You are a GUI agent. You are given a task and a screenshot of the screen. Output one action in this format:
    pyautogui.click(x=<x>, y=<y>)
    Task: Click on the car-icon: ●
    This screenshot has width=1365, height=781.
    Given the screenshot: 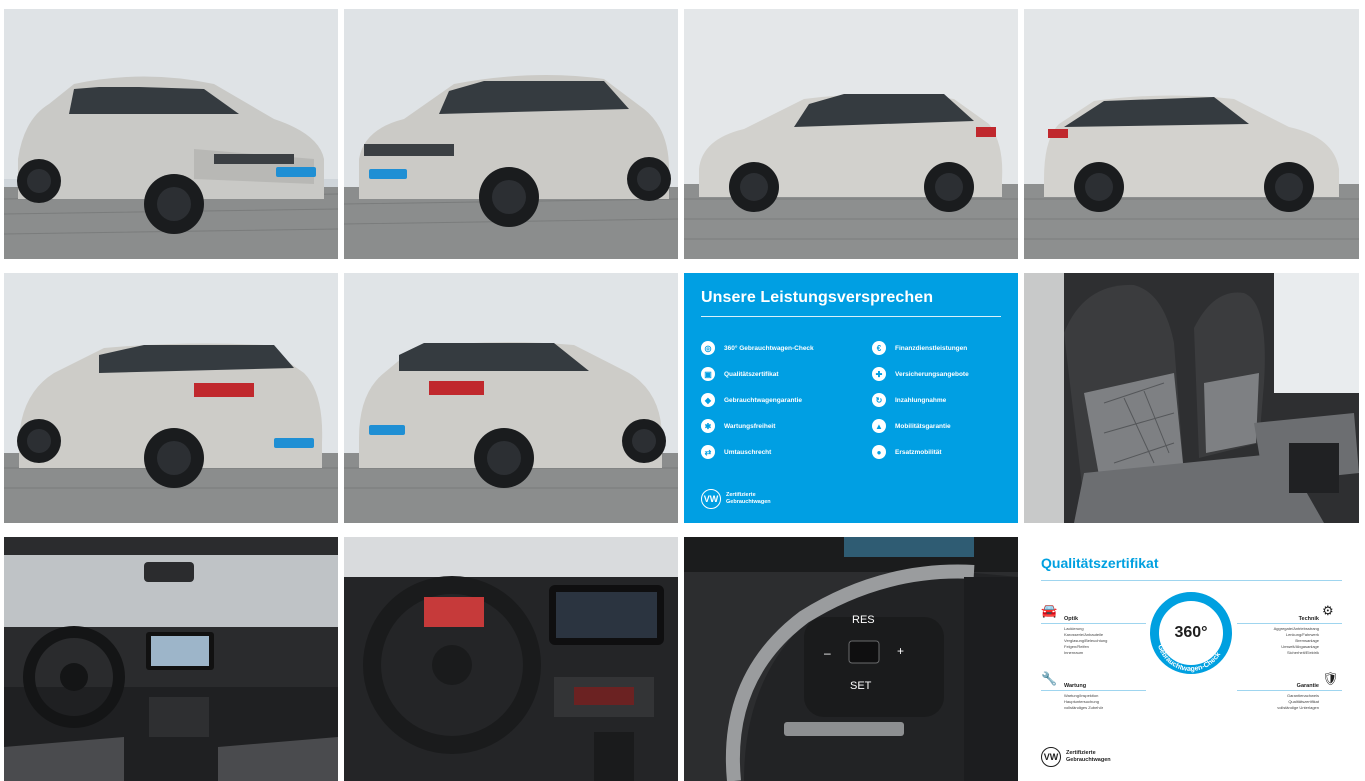 What is the action you would take?
    pyautogui.click(x=879, y=452)
    